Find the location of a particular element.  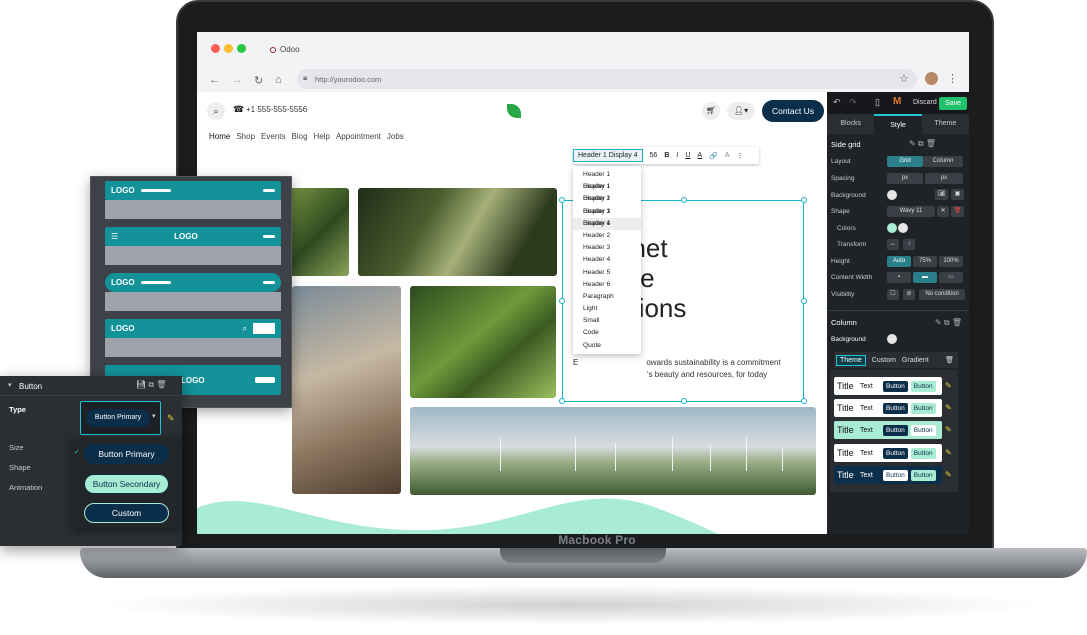

style-option: Paragraph is located at coordinates (607, 297).